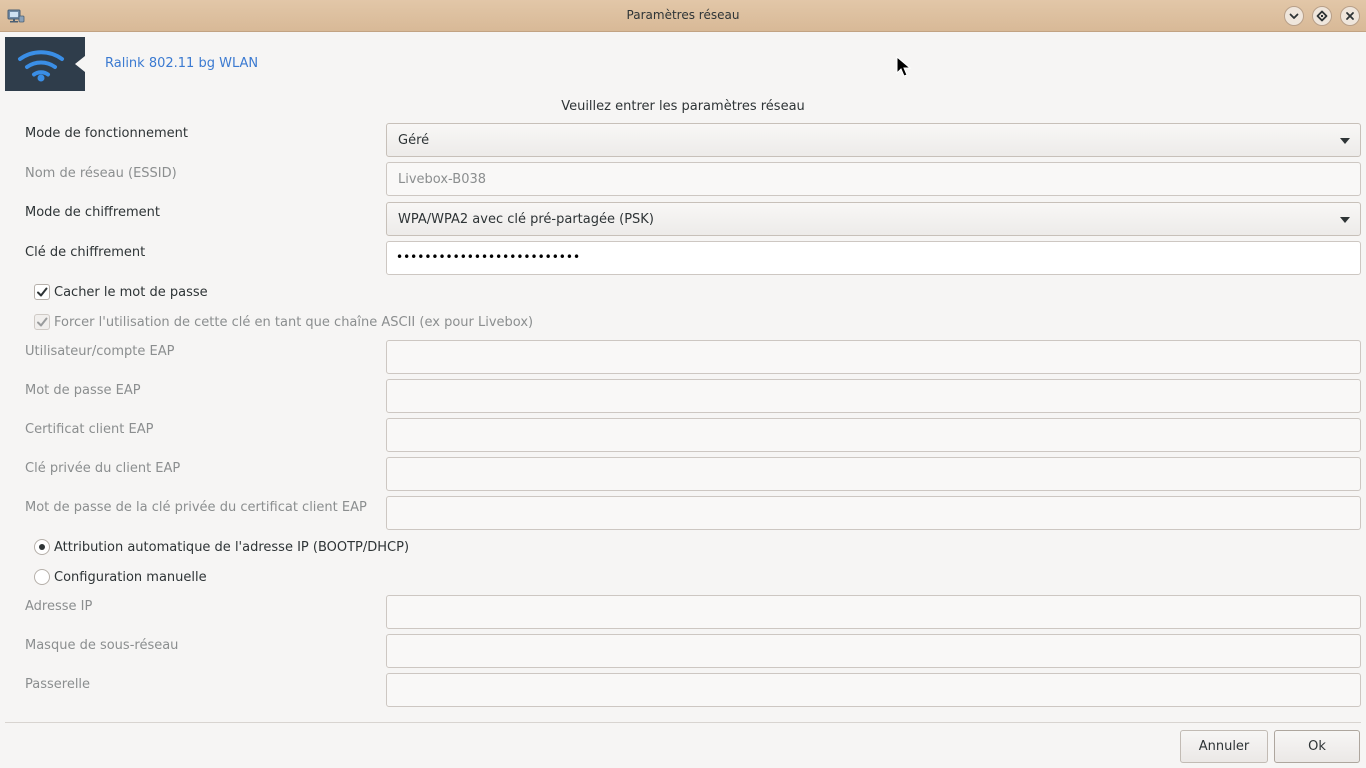  Describe the element at coordinates (488, 257) in the screenshot. I see `encryption-key-masked: ••••••••••••••••••••••••••` at that location.